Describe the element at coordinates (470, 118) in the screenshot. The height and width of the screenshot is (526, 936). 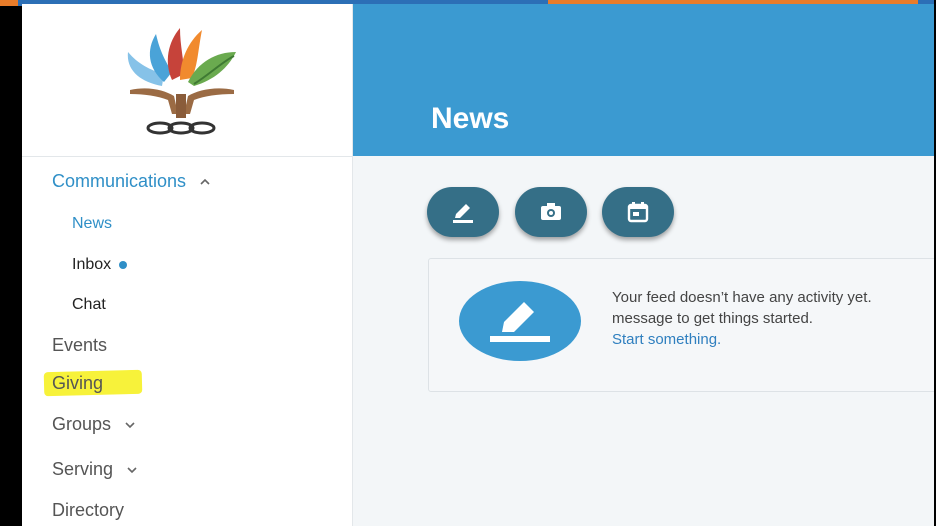
I see `page-title: News` at that location.